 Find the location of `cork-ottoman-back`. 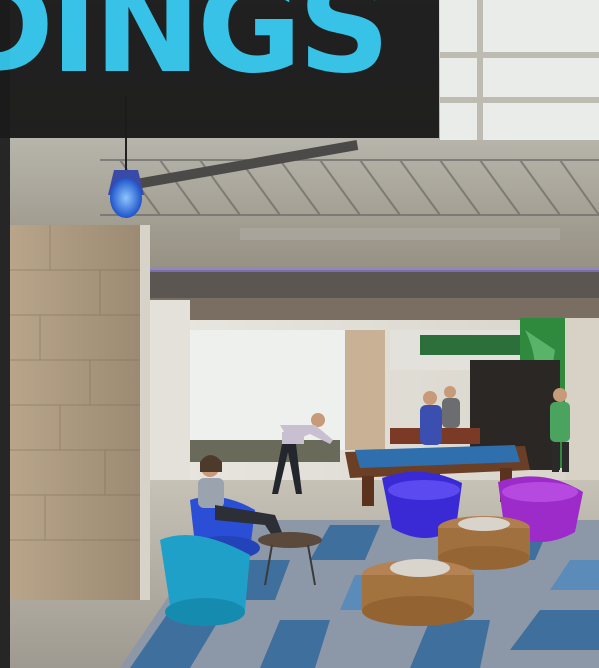

cork-ottoman-back is located at coordinates (484, 543).